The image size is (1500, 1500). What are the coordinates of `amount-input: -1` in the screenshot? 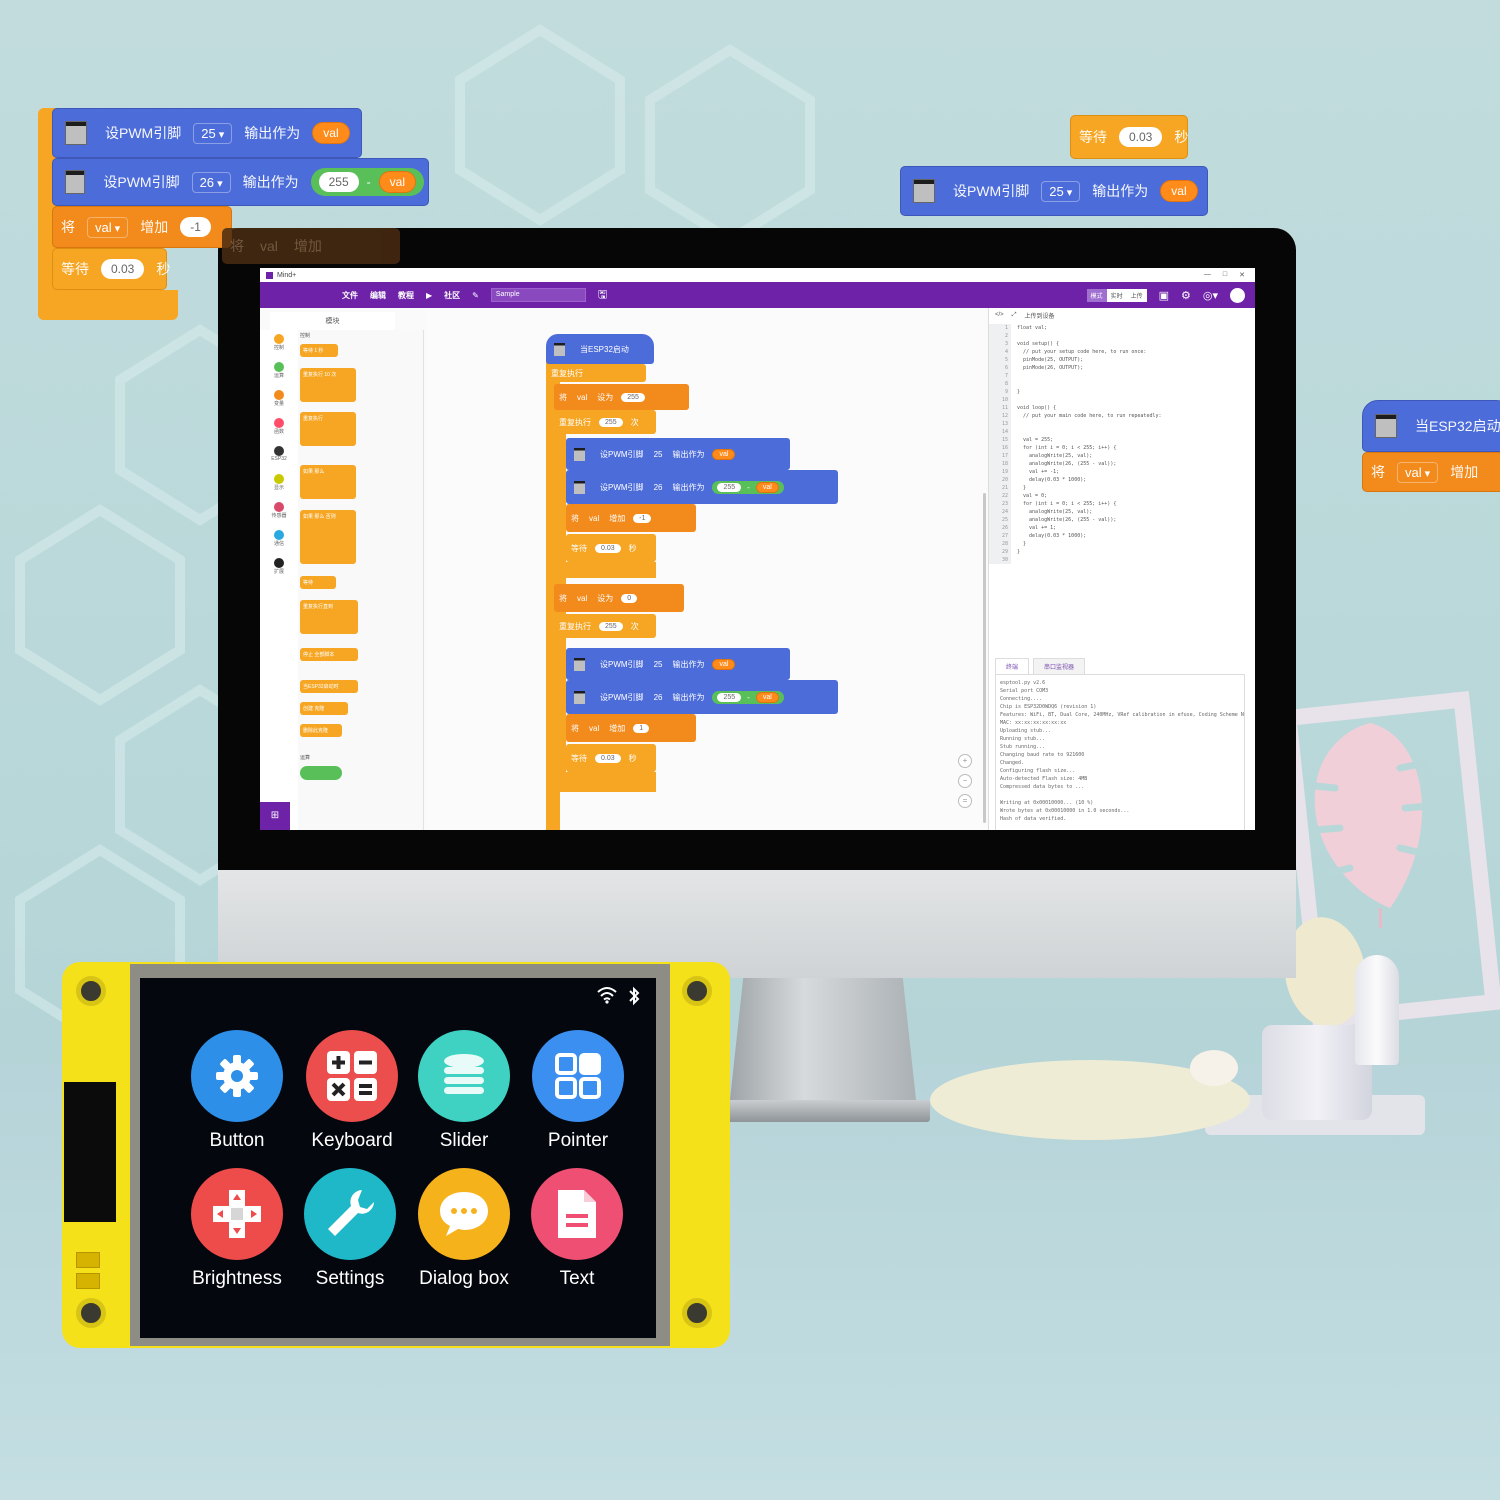 It's located at (195, 227).